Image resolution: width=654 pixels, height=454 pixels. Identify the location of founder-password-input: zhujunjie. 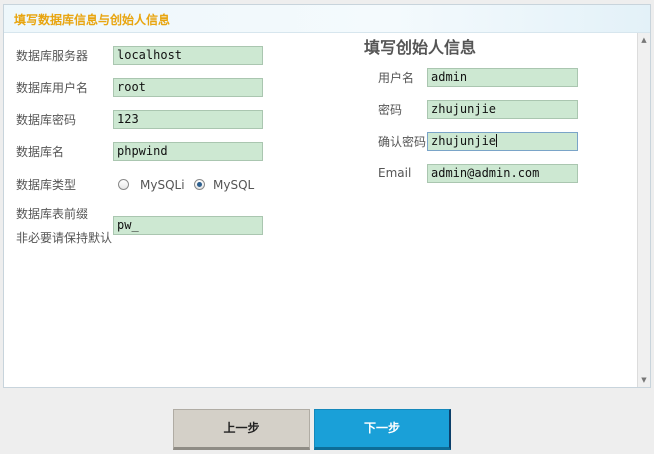
(502, 109).